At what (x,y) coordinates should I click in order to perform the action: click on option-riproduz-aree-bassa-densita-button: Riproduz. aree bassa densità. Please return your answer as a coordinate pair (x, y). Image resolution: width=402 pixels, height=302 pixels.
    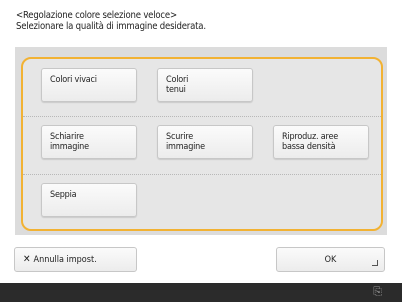
    Looking at the image, I should click on (321, 142).